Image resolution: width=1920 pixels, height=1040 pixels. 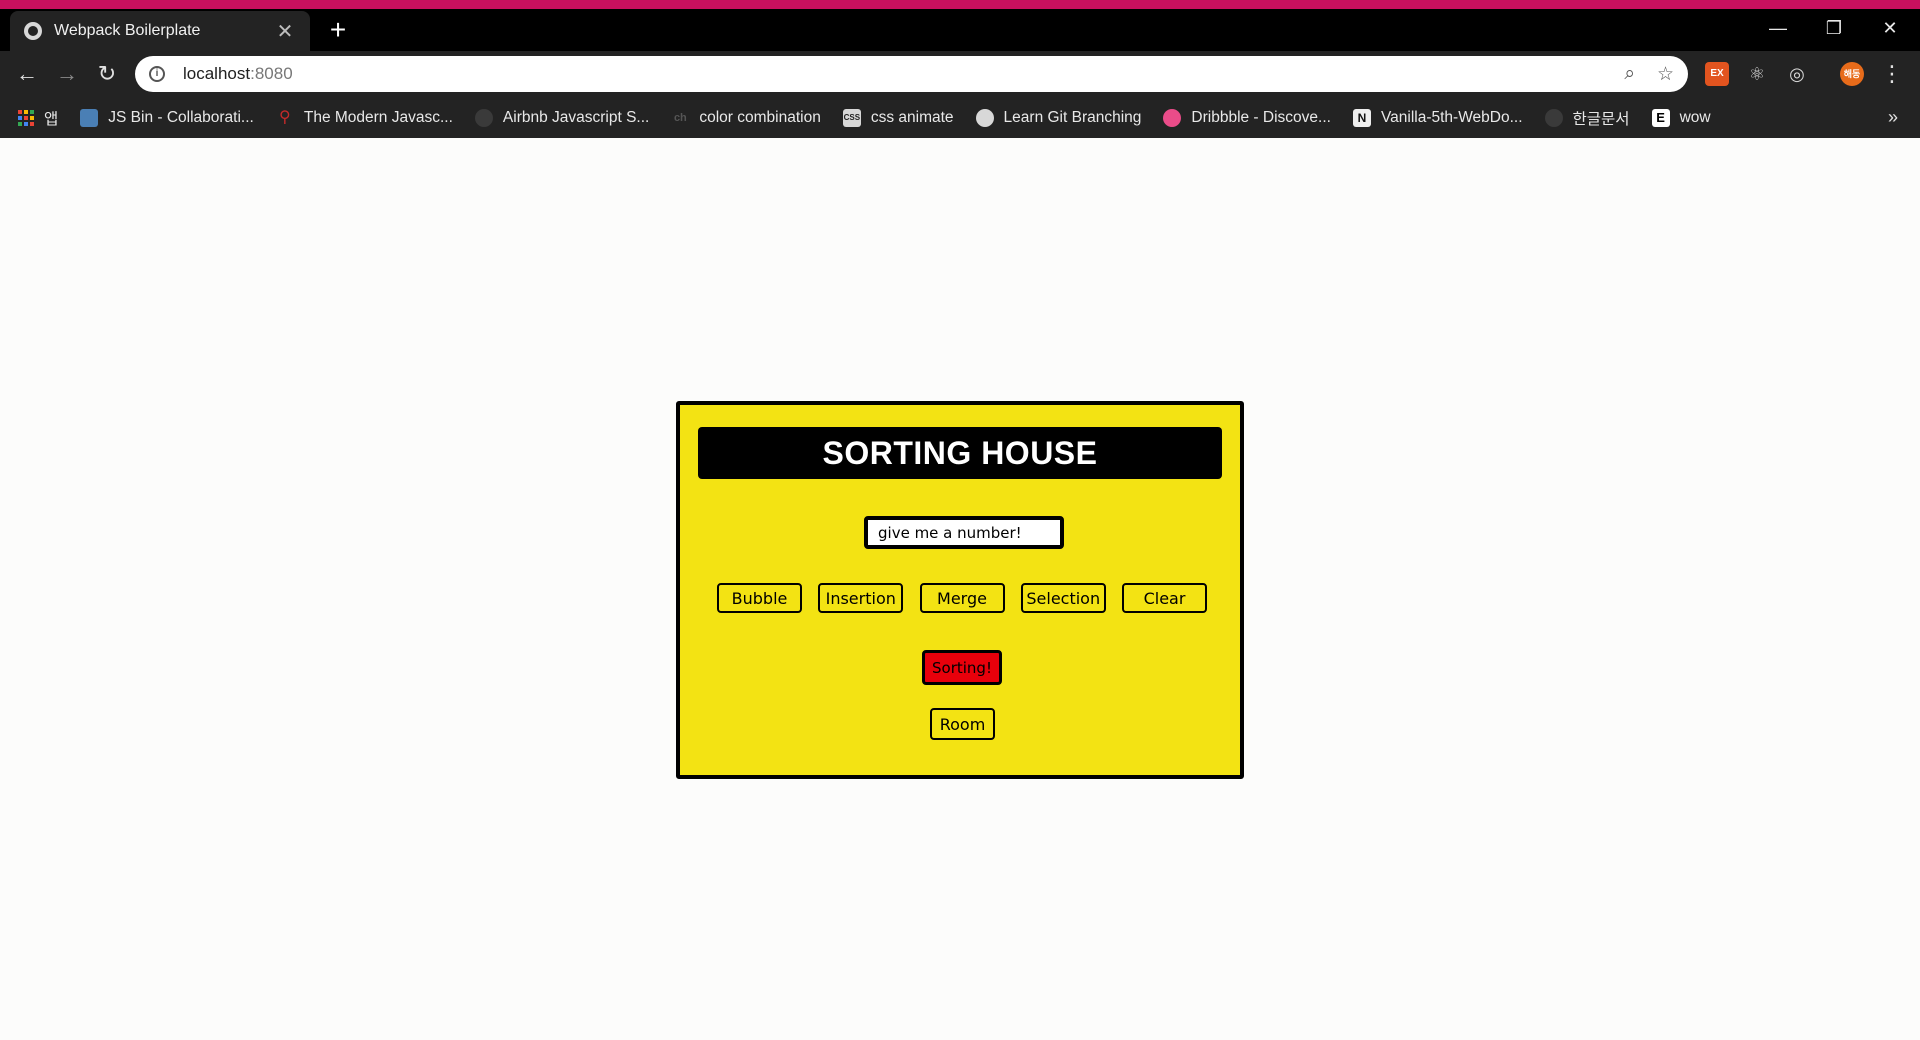 What do you see at coordinates (1893, 117) in the screenshot?
I see `bookmarks-overflow-icon: »` at bounding box center [1893, 117].